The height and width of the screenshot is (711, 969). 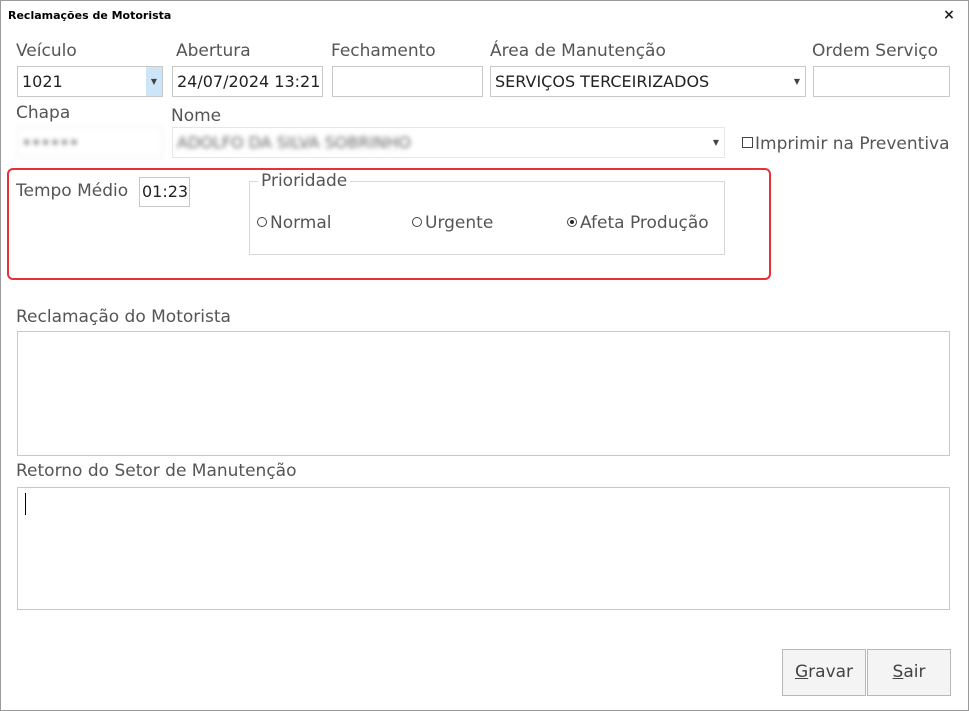 What do you see at coordinates (72, 191) in the screenshot?
I see `tempo-medio-label: Tempo Médio` at bounding box center [72, 191].